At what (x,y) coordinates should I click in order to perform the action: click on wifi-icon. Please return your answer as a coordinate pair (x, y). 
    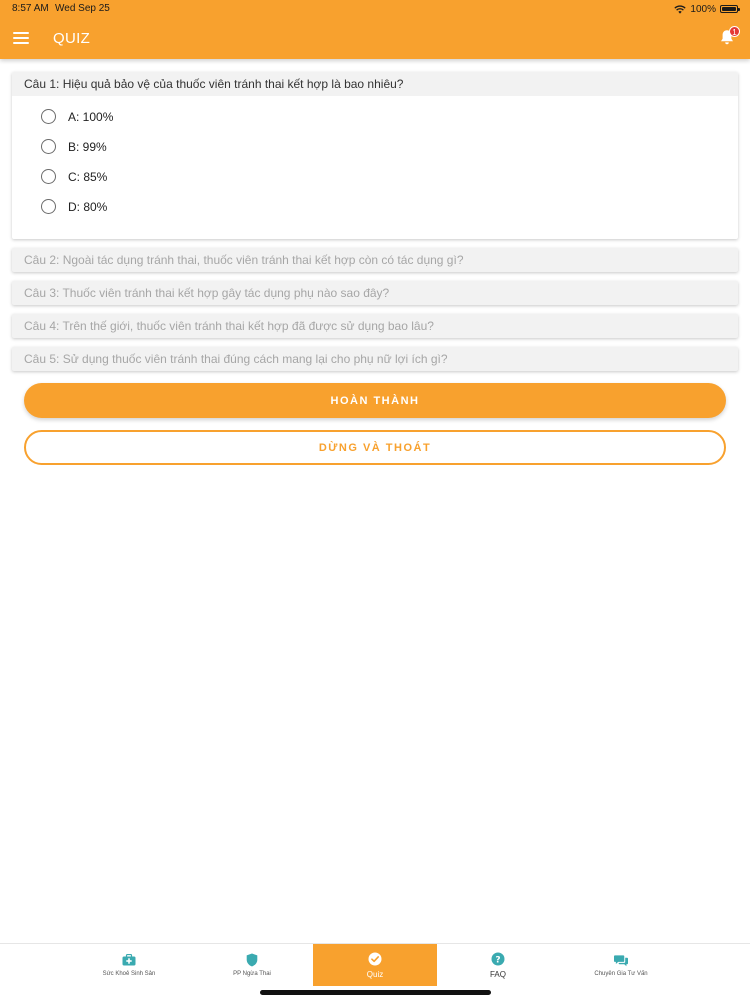
    Looking at the image, I should click on (680, 9).